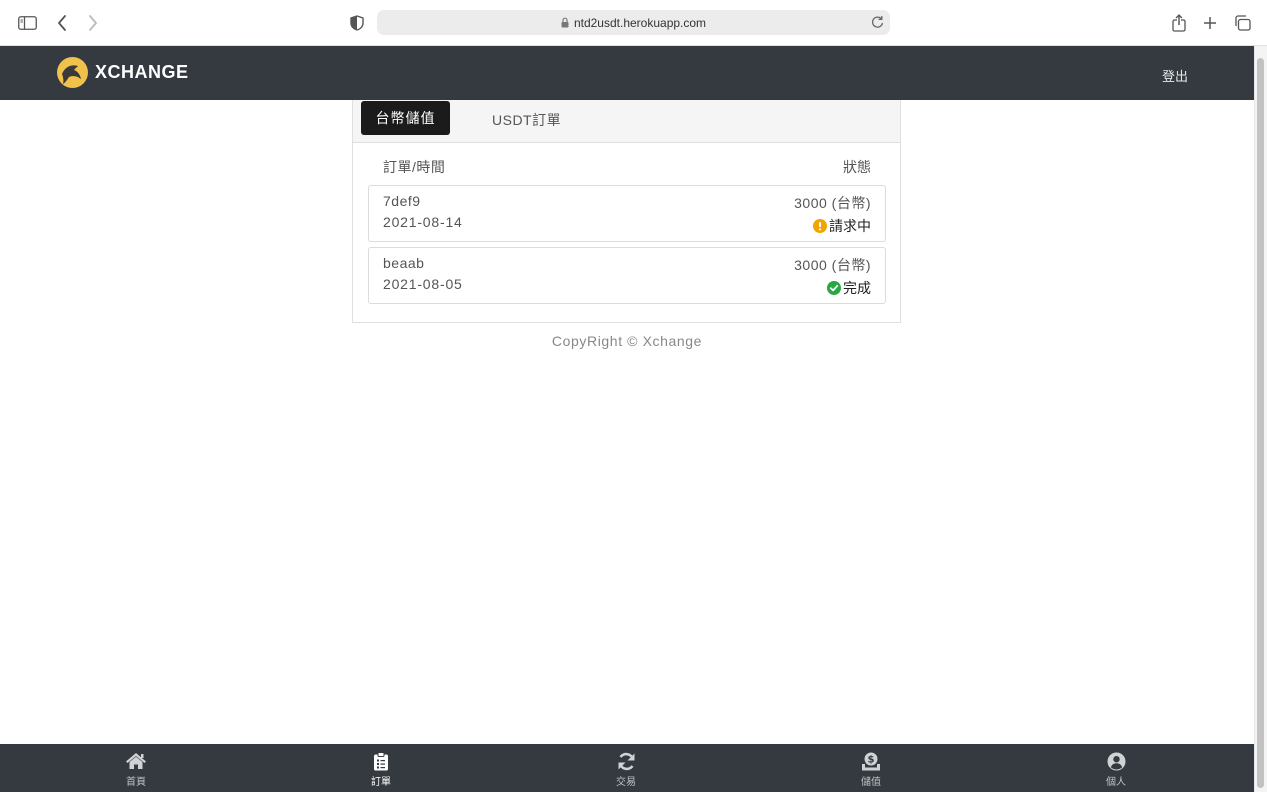 This screenshot has width=1267, height=792. Describe the element at coordinates (1260, 423) in the screenshot. I see `scrollbar-thumb` at that location.